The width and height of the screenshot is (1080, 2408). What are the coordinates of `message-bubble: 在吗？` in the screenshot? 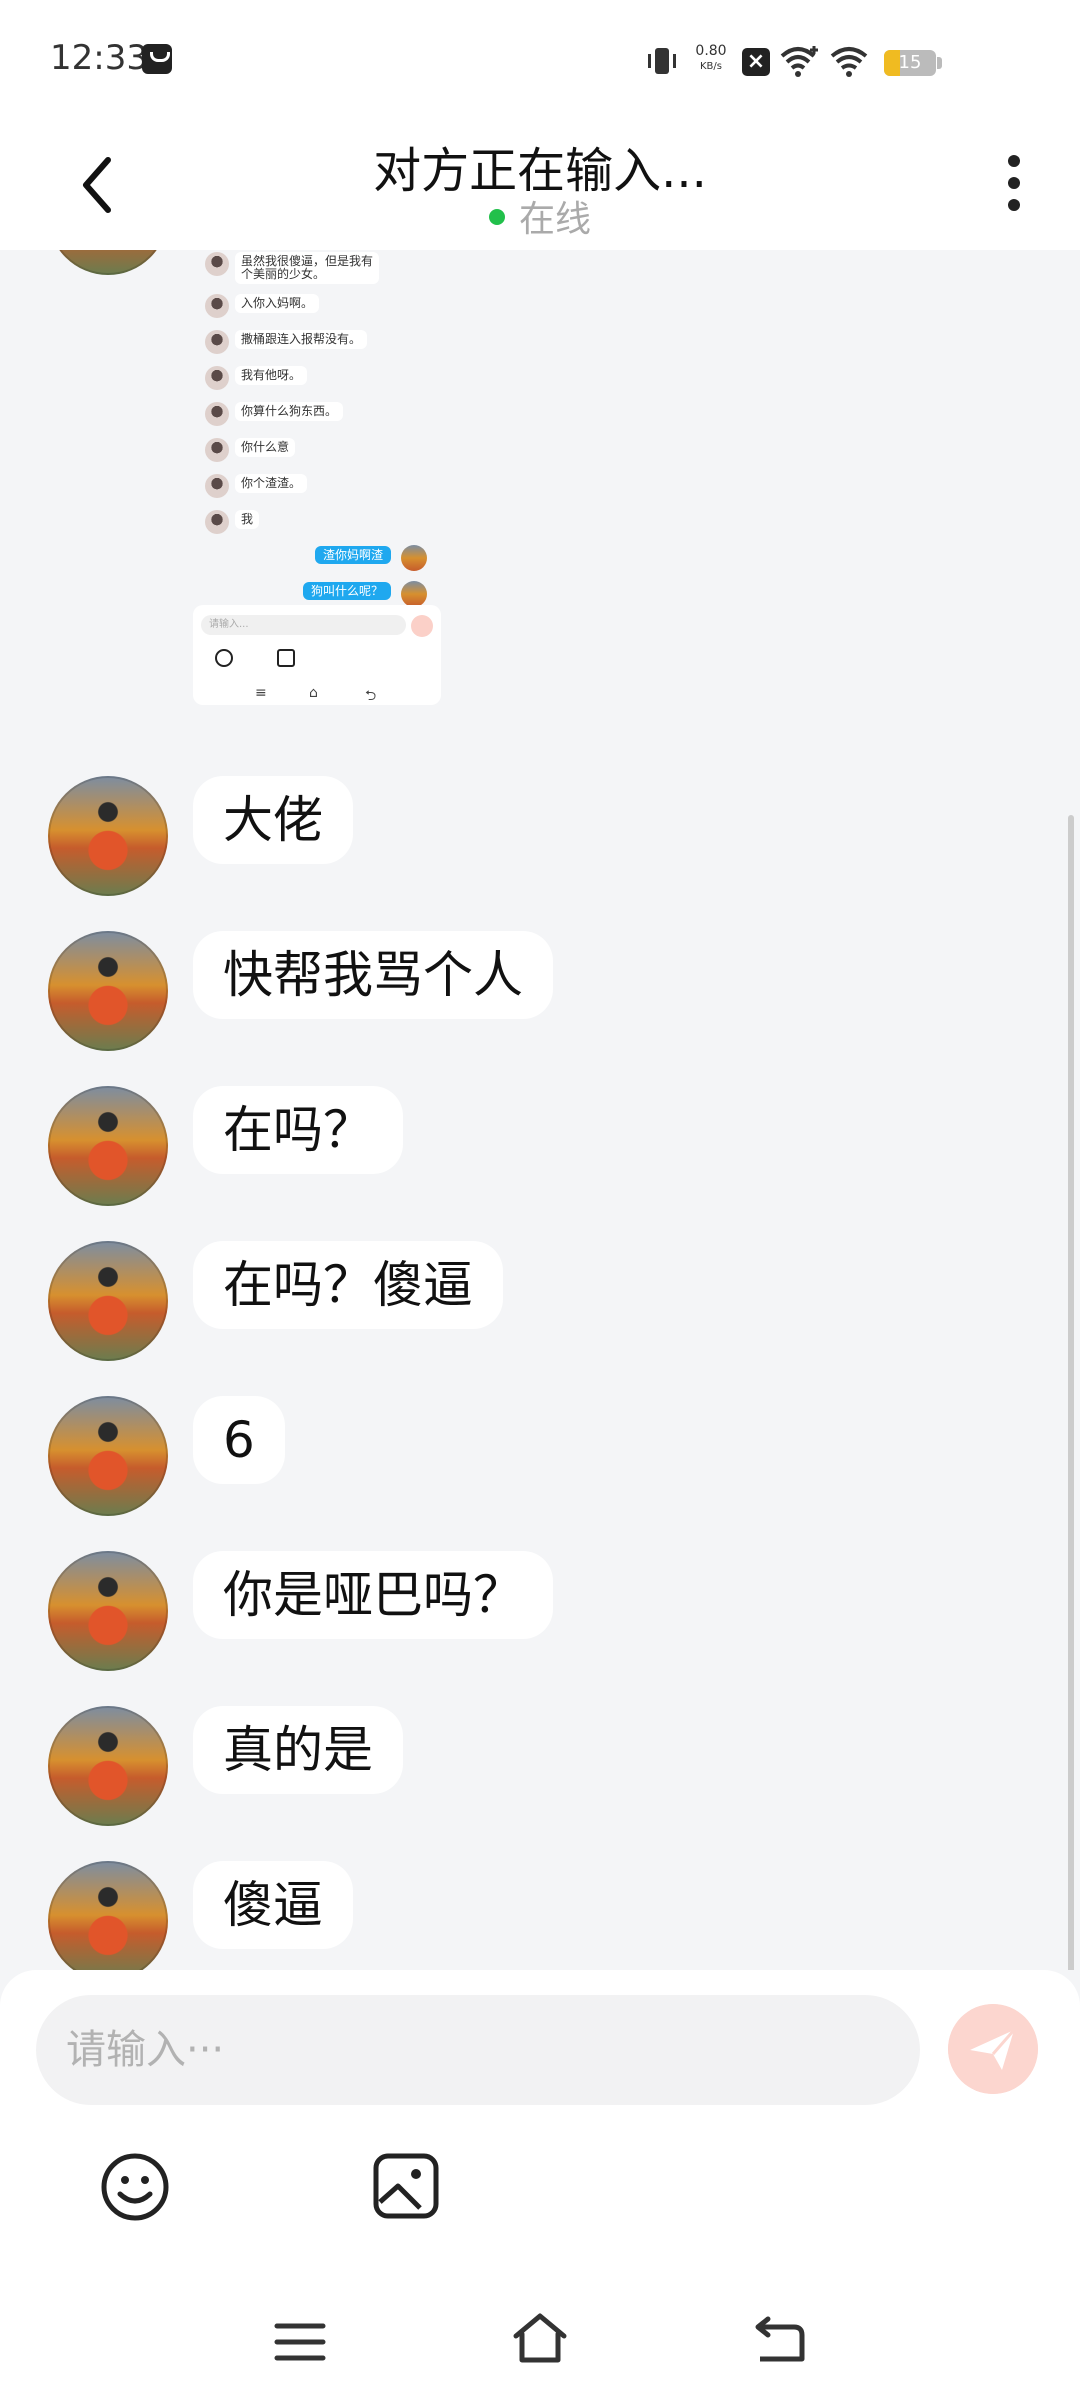 It's located at (298, 1130).